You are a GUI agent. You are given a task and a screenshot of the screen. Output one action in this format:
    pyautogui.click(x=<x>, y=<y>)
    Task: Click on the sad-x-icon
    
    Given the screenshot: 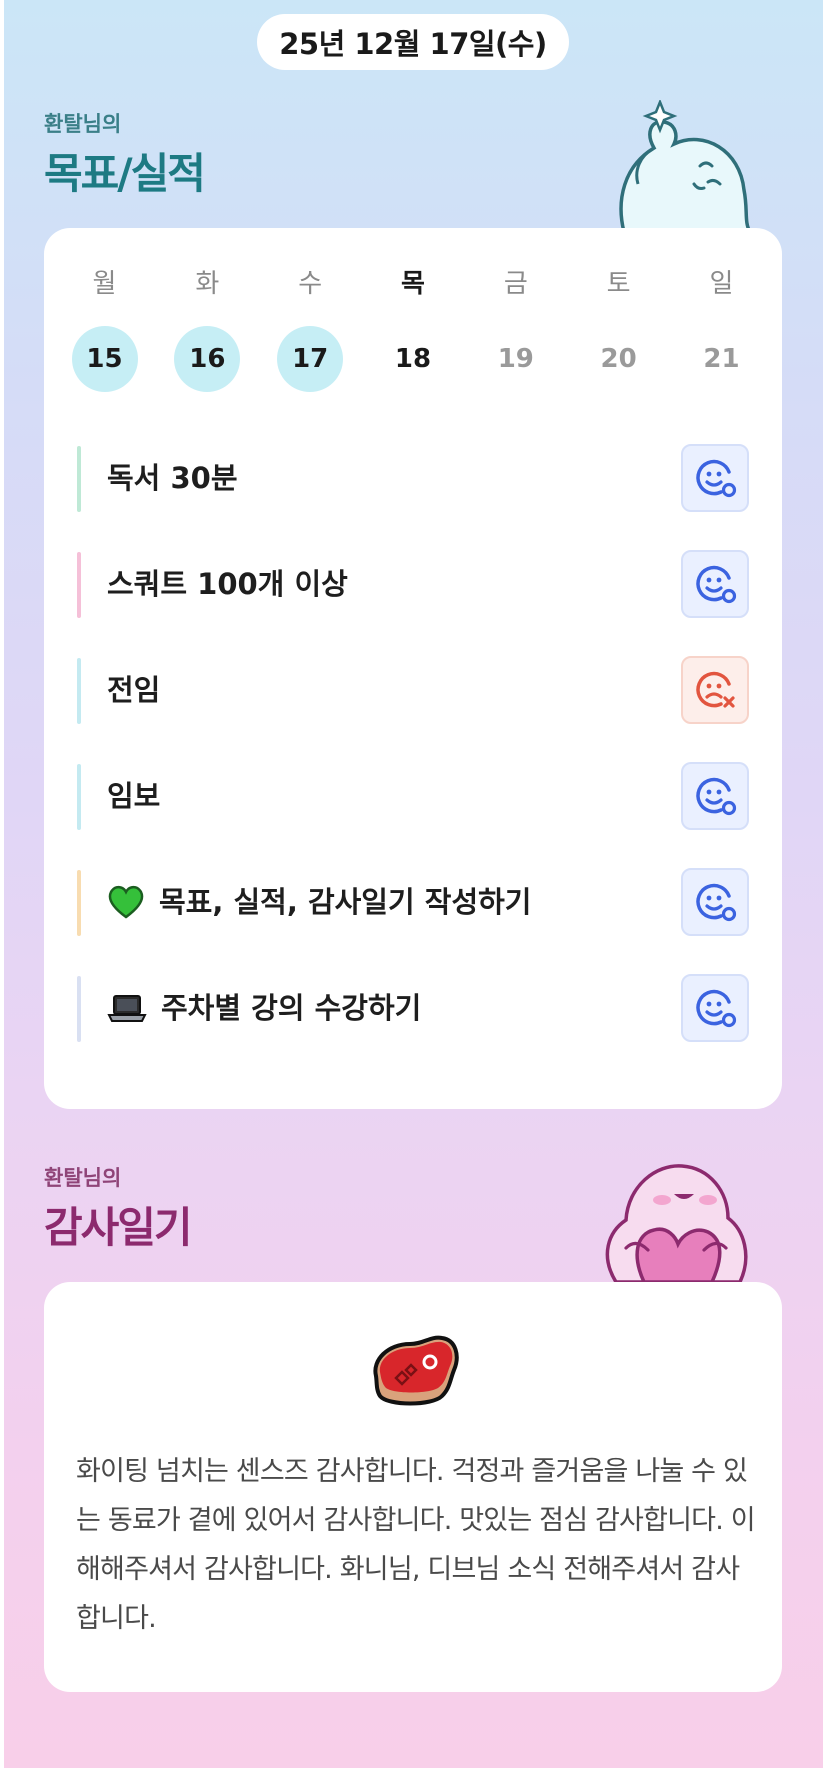 What is the action you would take?
    pyautogui.click(x=715, y=689)
    